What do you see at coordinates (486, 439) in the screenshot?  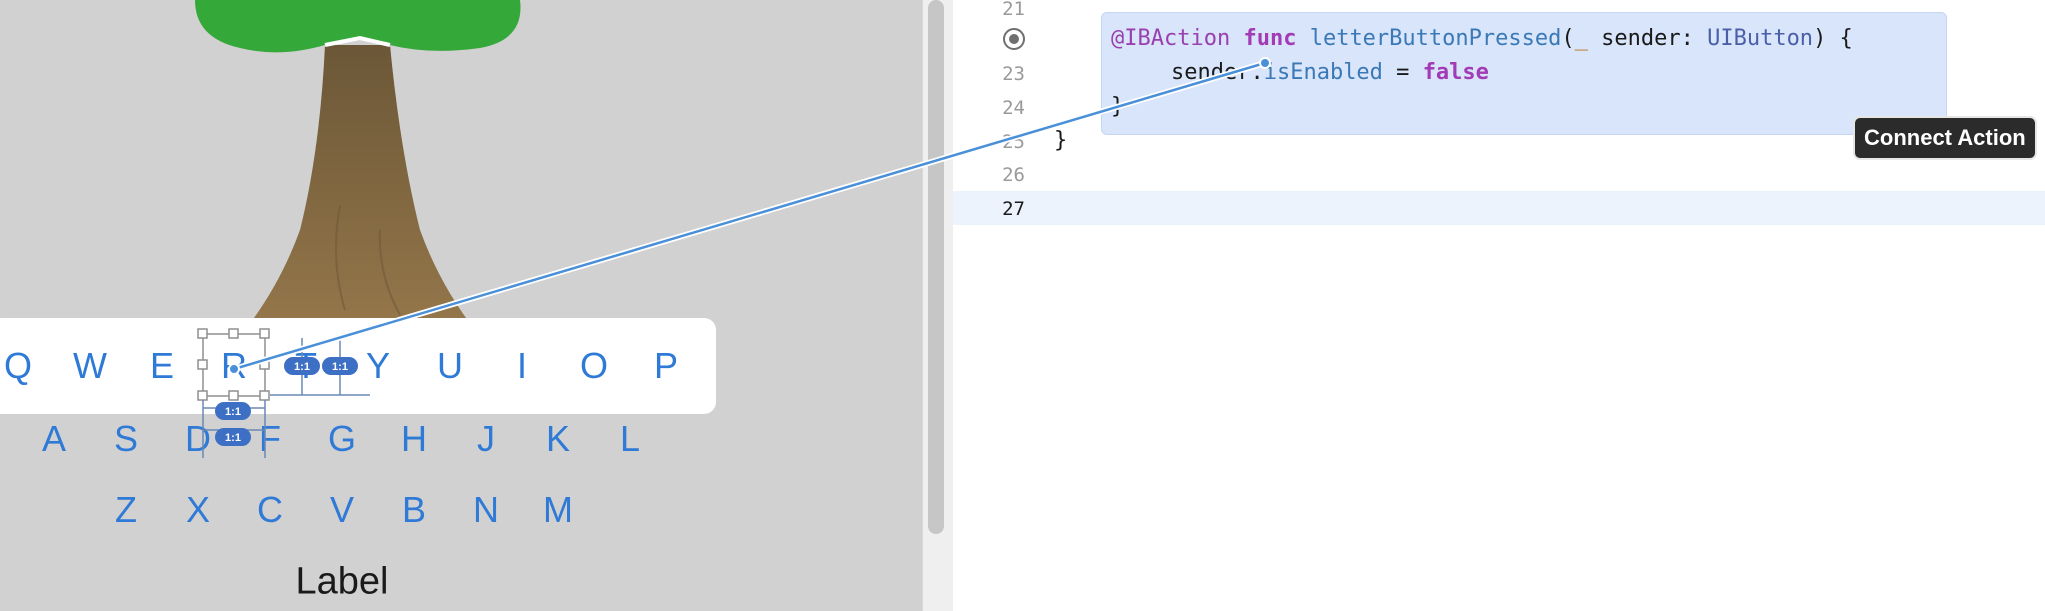 I see `key-button-j: J` at bounding box center [486, 439].